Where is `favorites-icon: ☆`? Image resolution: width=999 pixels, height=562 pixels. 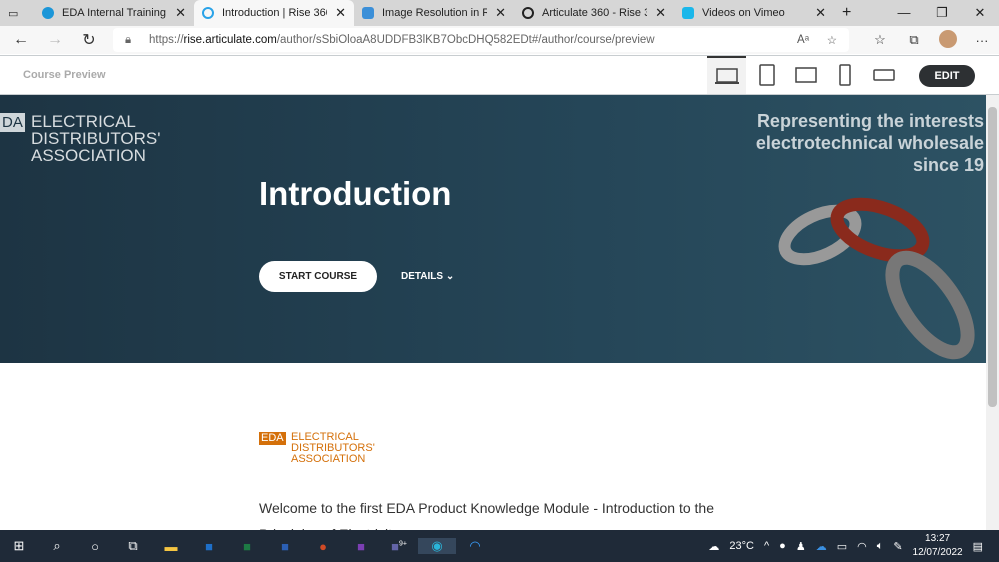 favorites-icon: ☆ is located at coordinates (880, 40).